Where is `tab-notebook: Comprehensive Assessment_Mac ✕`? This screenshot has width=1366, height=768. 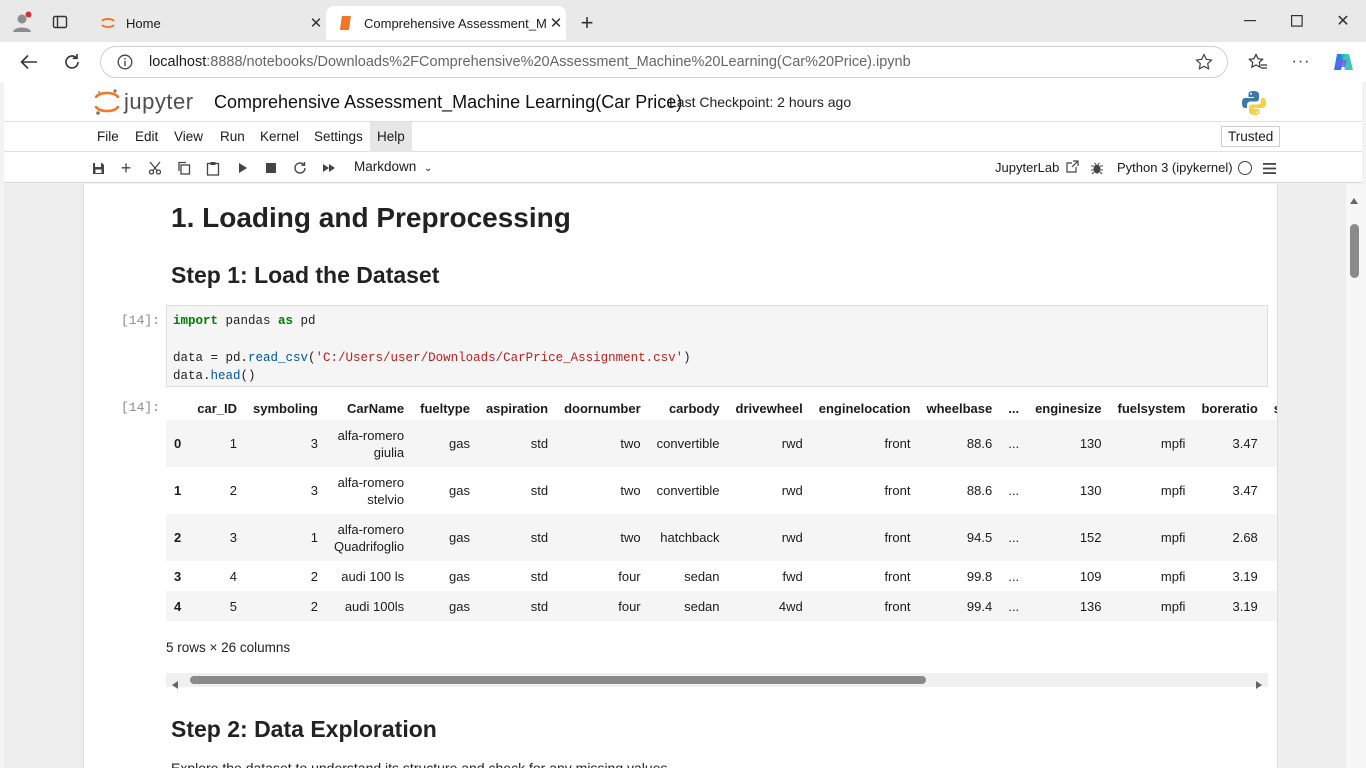
tab-notebook: Comprehensive Assessment_Mac ✕ is located at coordinates (446, 23).